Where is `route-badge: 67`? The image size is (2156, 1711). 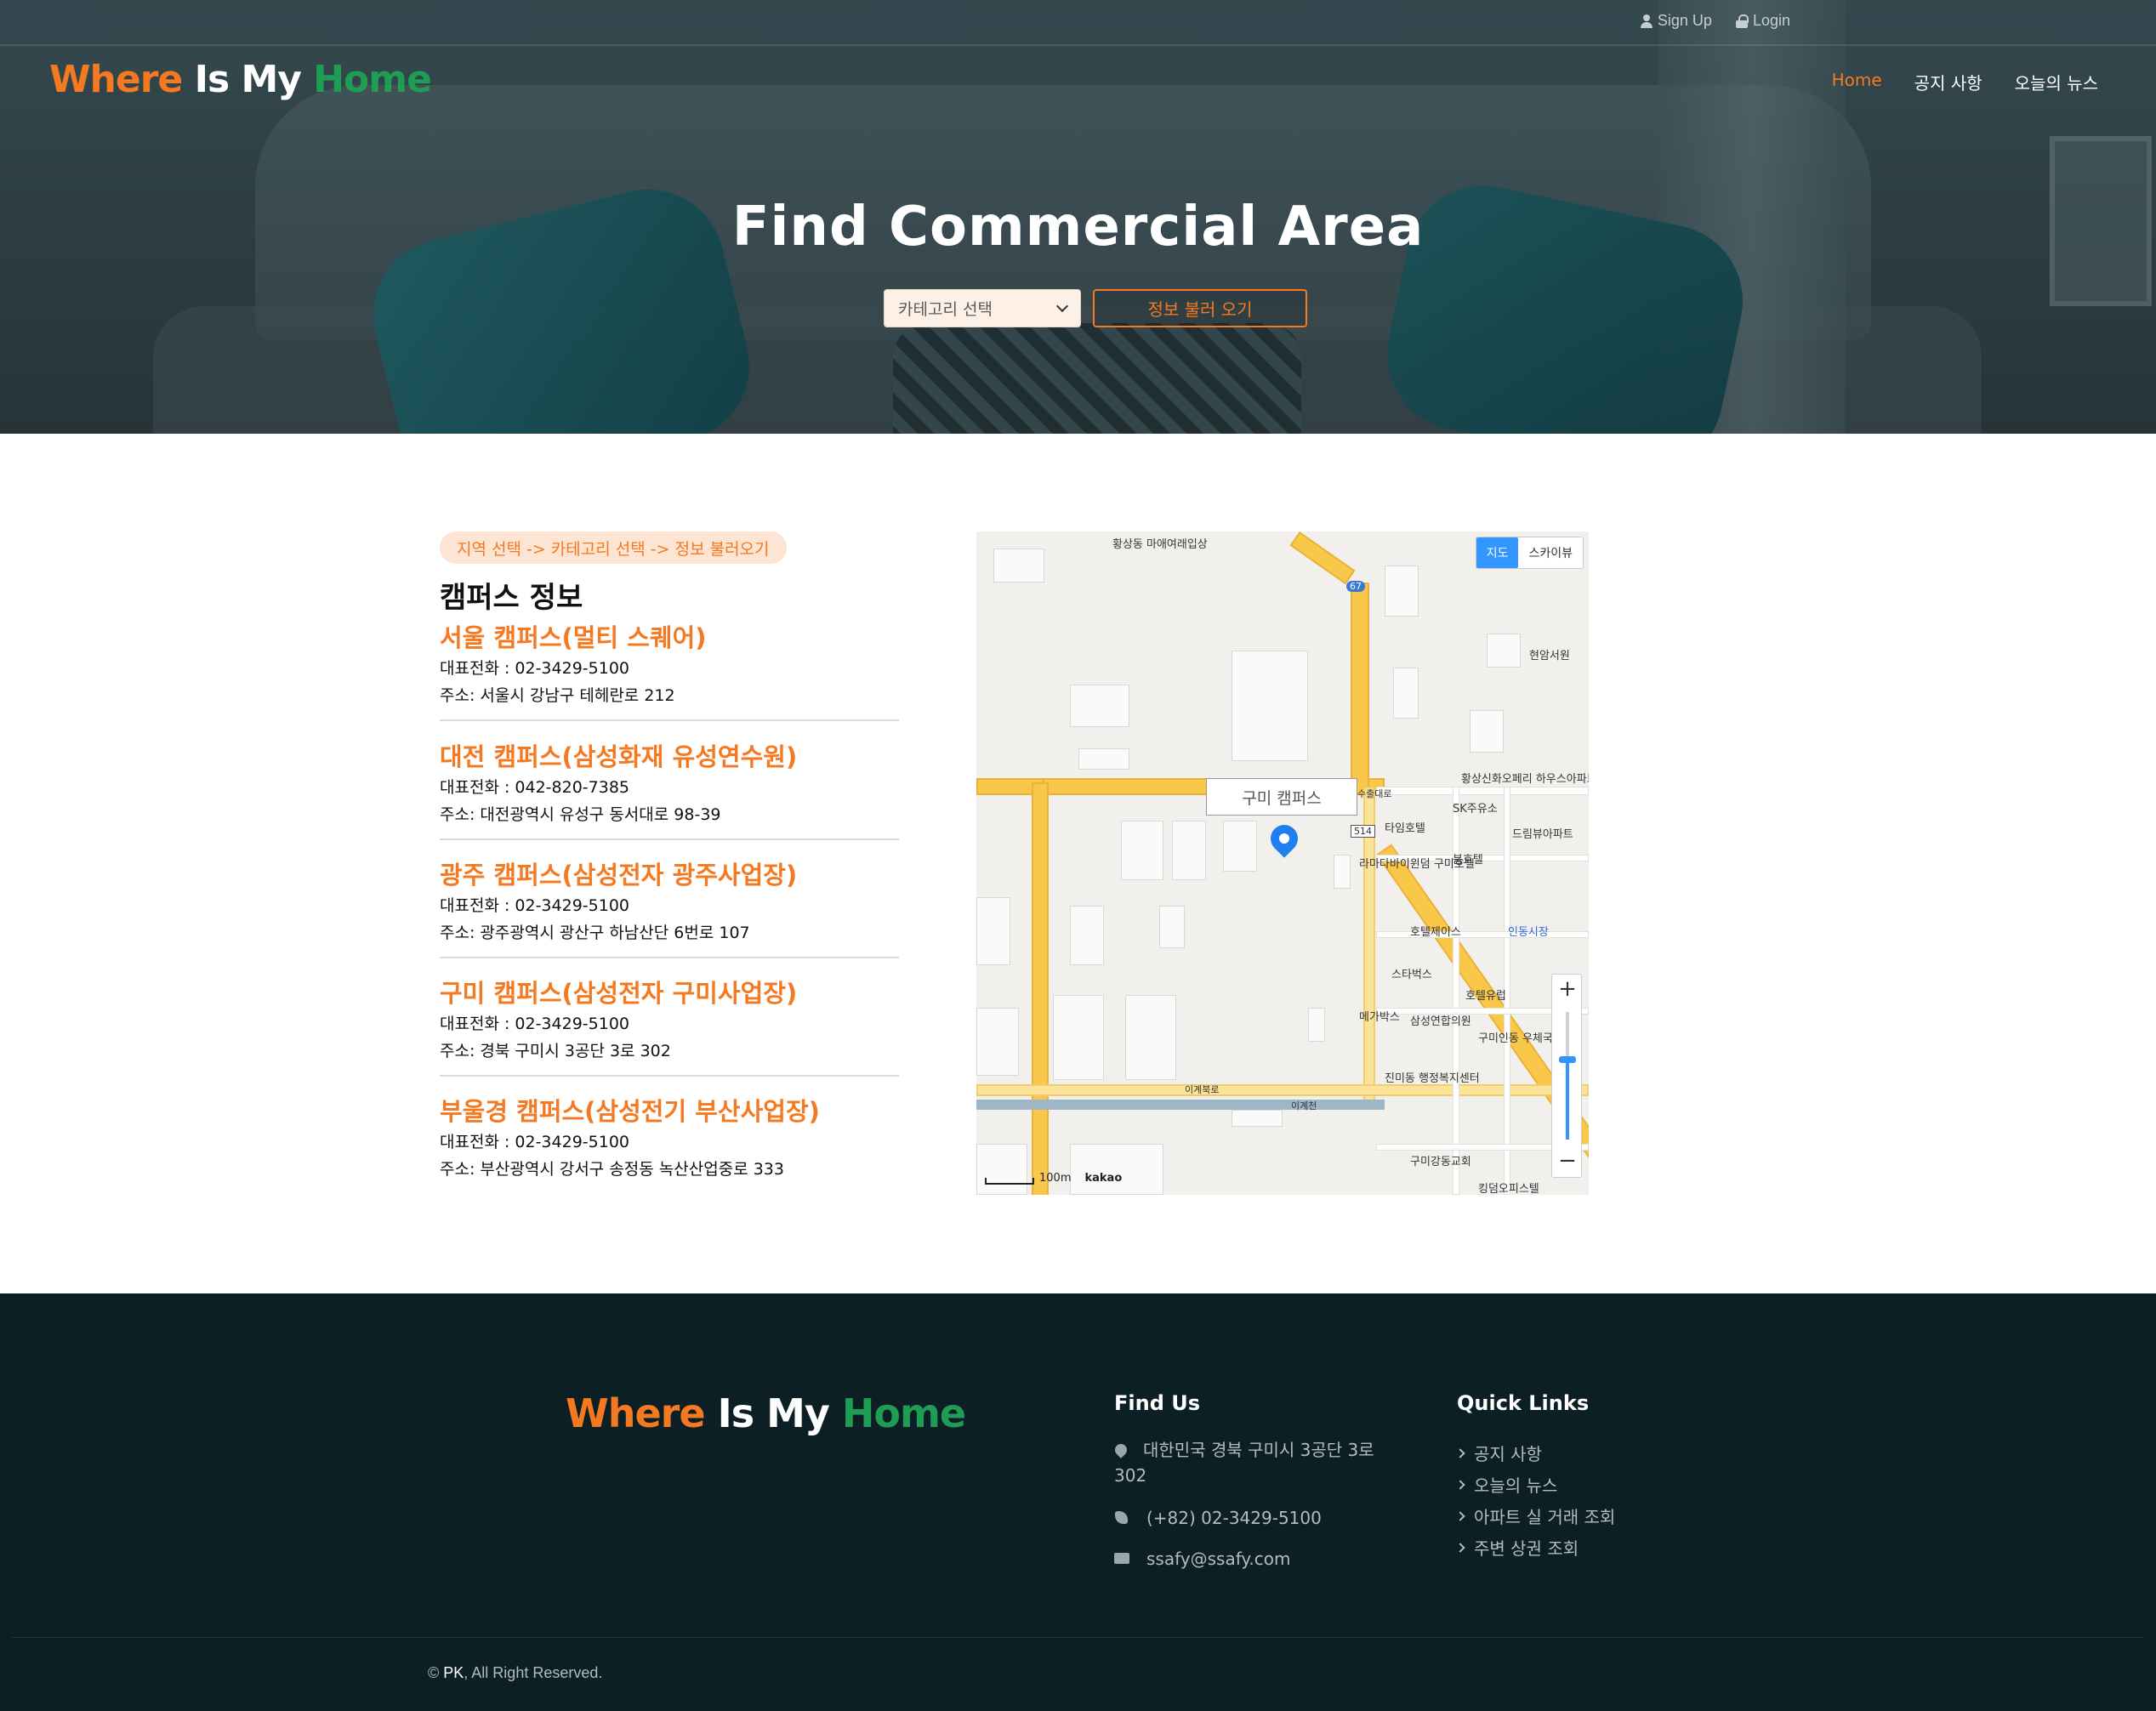 route-badge: 67 is located at coordinates (1355, 586).